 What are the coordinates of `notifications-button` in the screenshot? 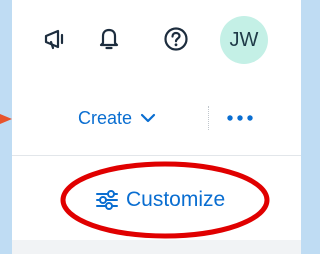 It's located at (109, 39).